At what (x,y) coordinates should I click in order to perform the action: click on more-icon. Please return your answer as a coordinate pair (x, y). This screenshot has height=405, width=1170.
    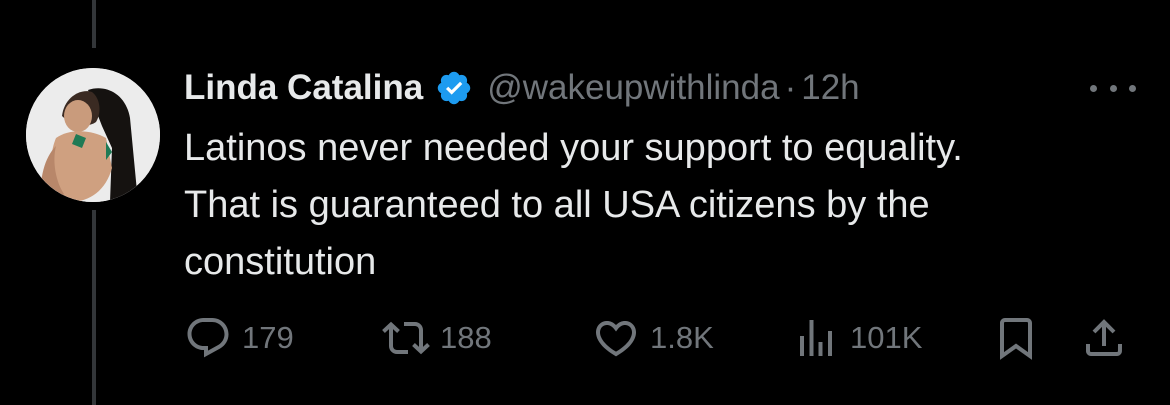
    Looking at the image, I should click on (1113, 88).